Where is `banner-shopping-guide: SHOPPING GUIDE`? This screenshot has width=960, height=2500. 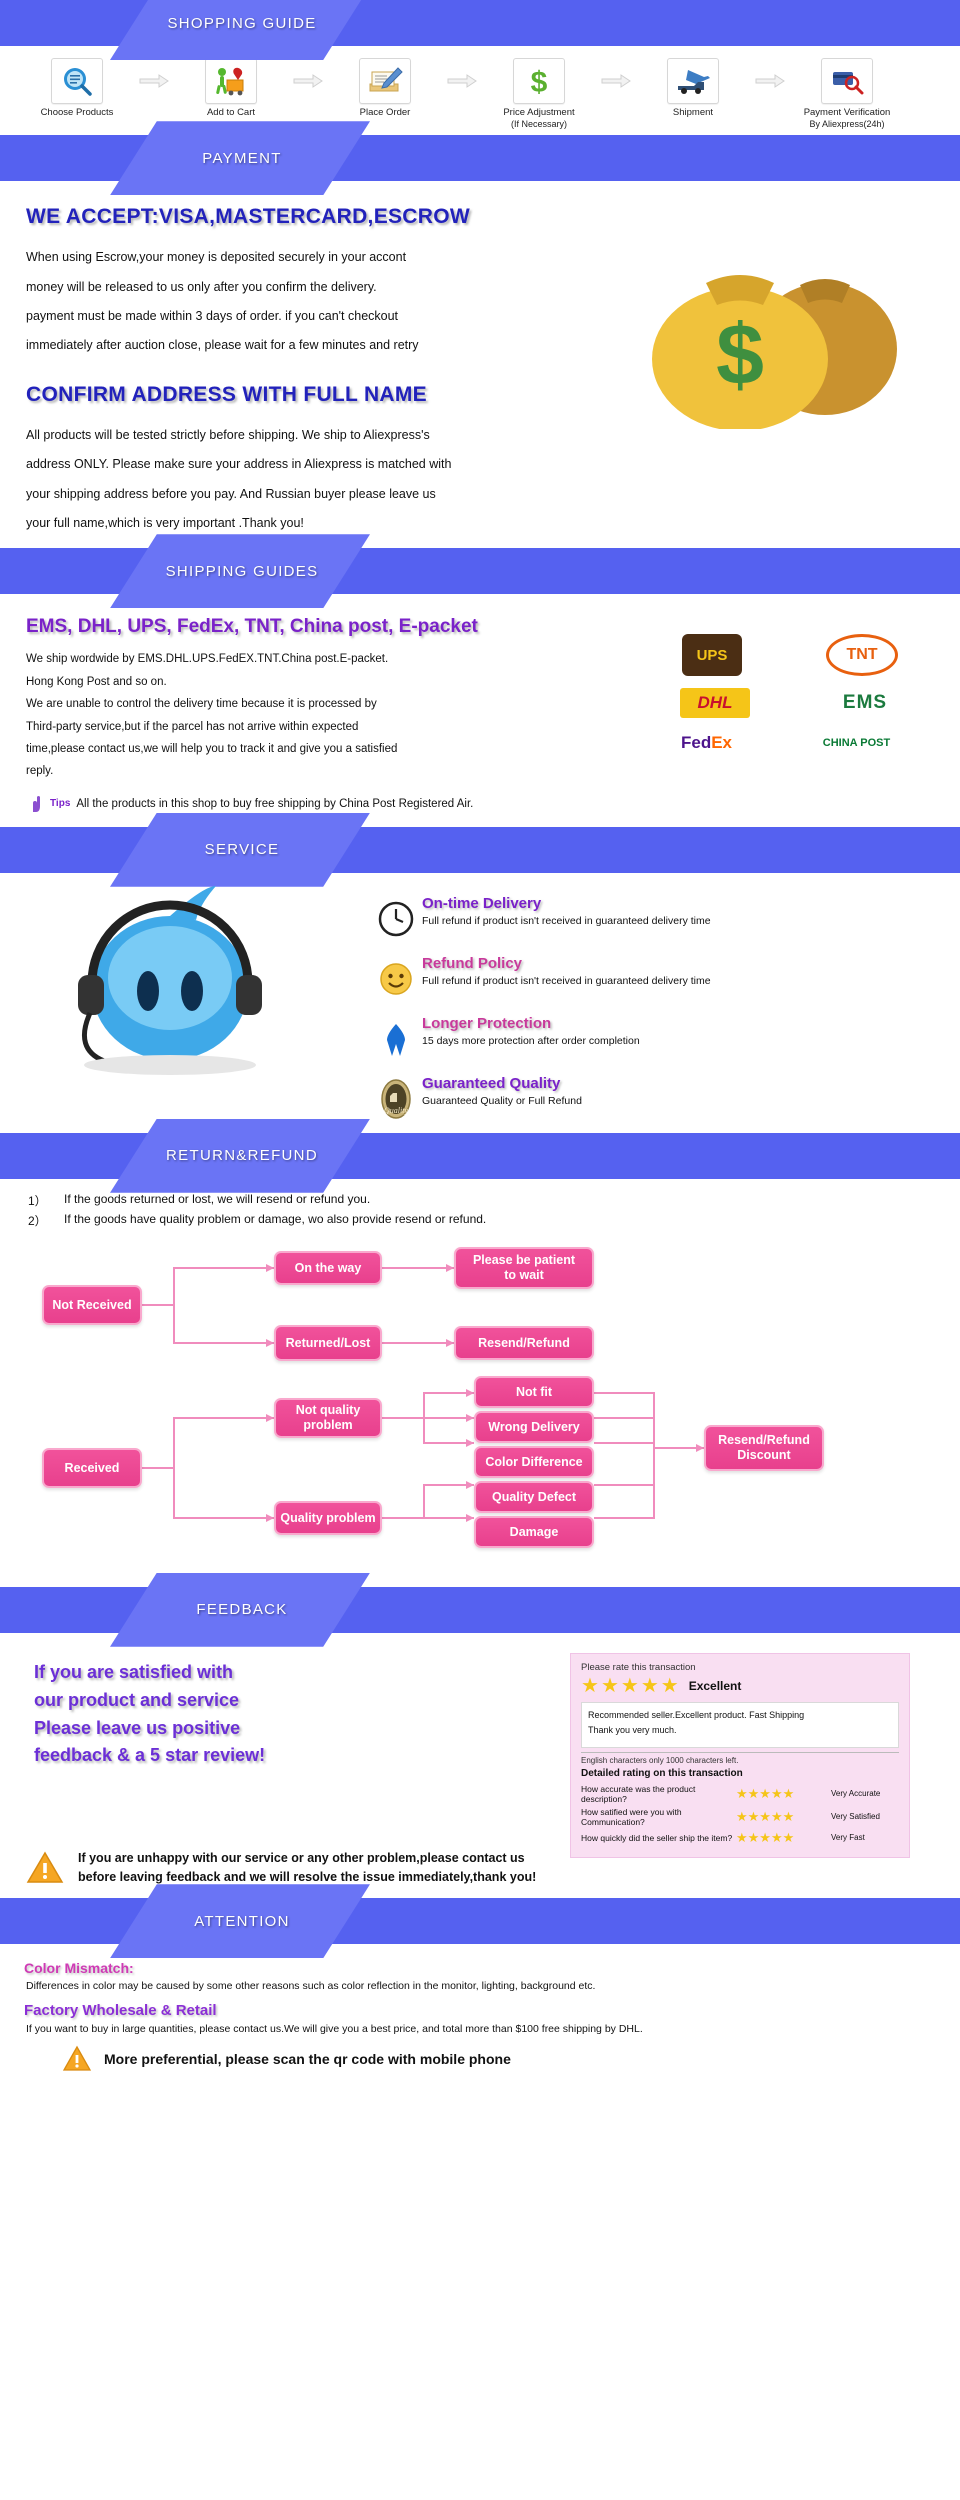 banner-shopping-guide: SHOPPING GUIDE is located at coordinates (480, 30).